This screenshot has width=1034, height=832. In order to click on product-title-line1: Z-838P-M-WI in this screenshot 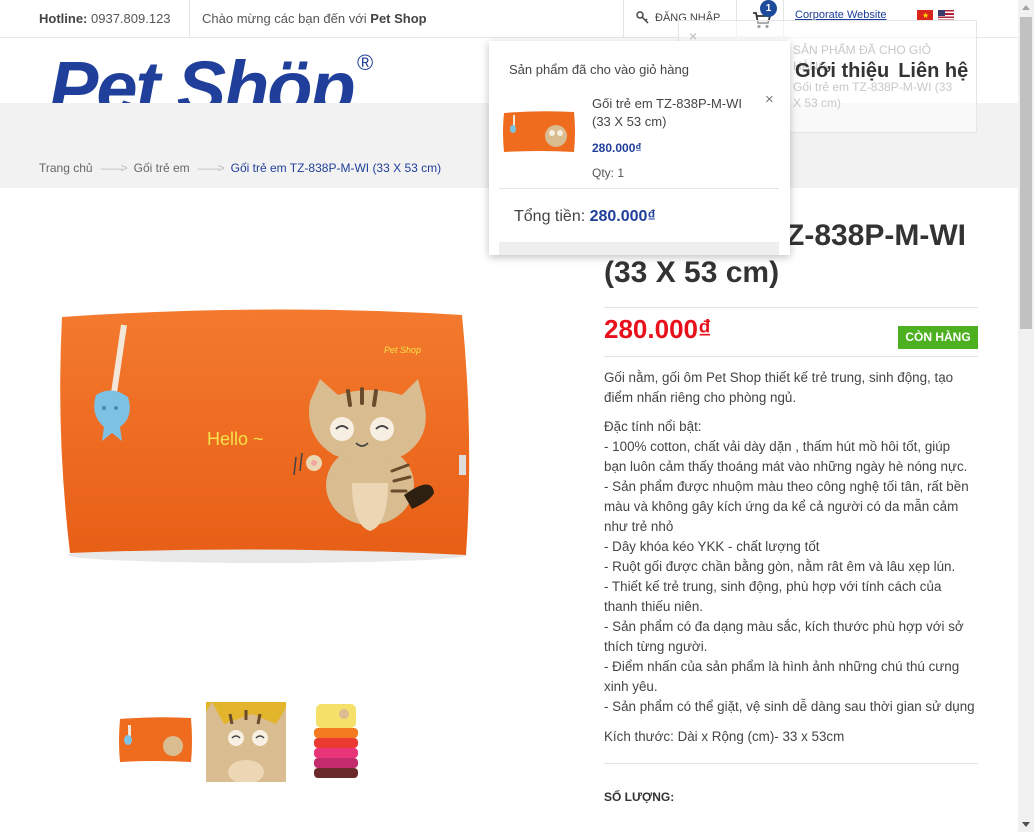, I will do `click(876, 235)`.